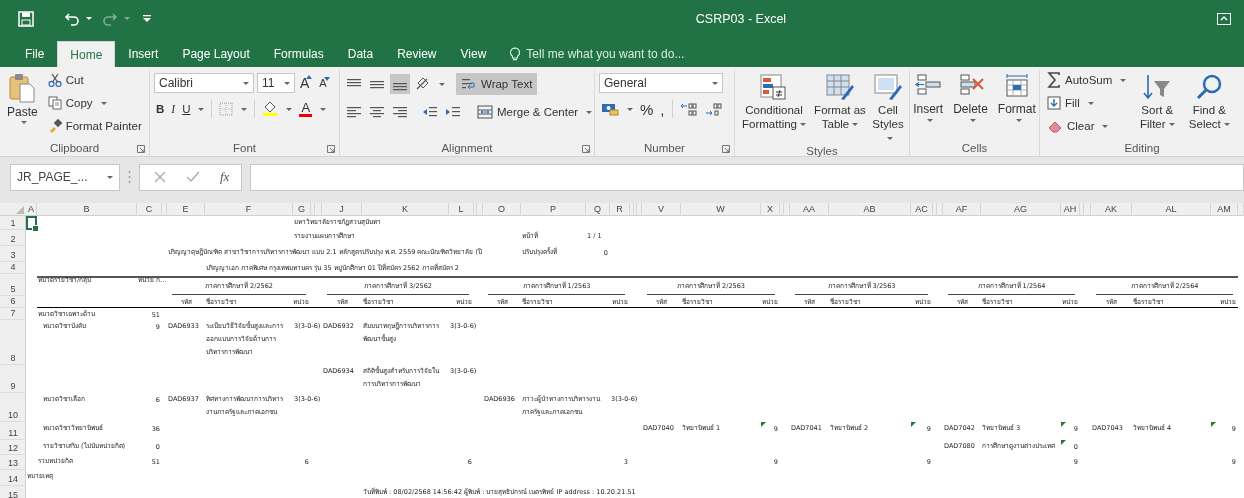  Describe the element at coordinates (770, 209) in the screenshot. I see `column-header: X` at that location.